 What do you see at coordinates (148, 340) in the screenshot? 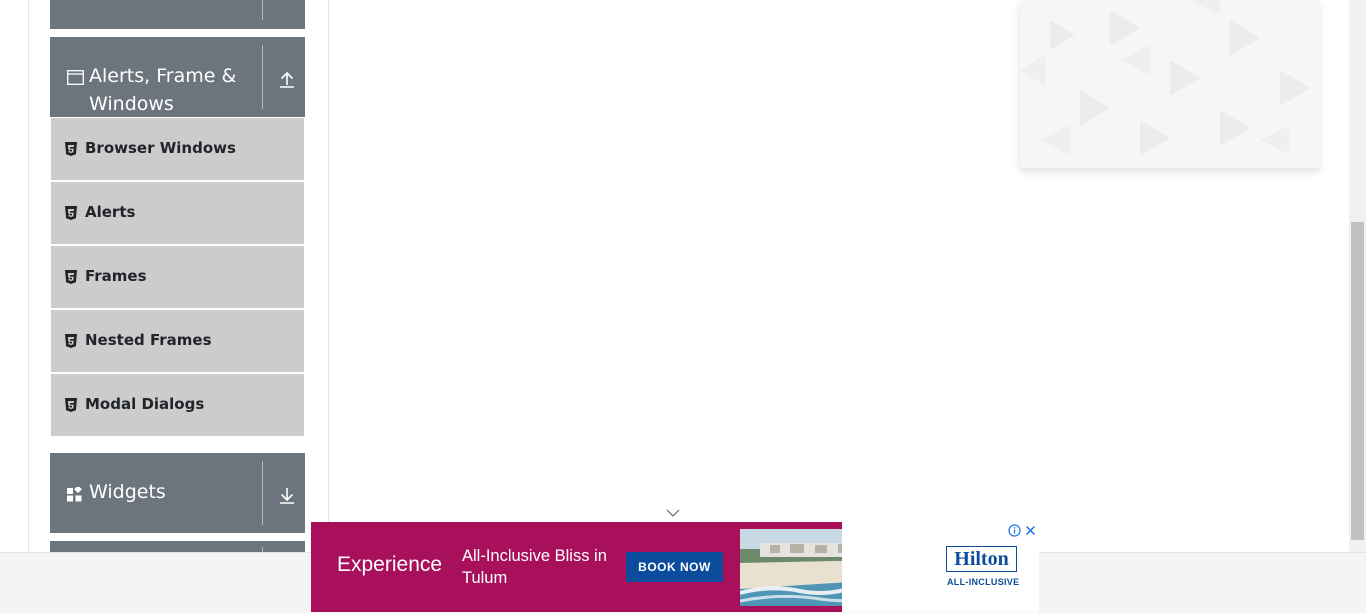
I see `menu-item-label: Nested Frames` at bounding box center [148, 340].